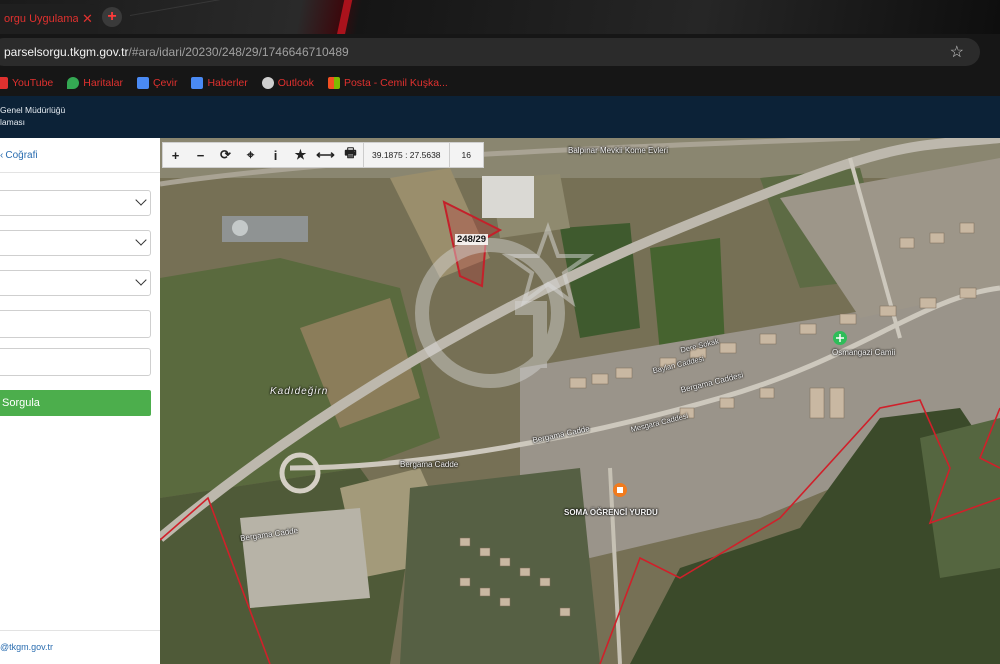 The height and width of the screenshot is (664, 1000). I want to click on bookmark-star-icon: ☆, so click(957, 52).